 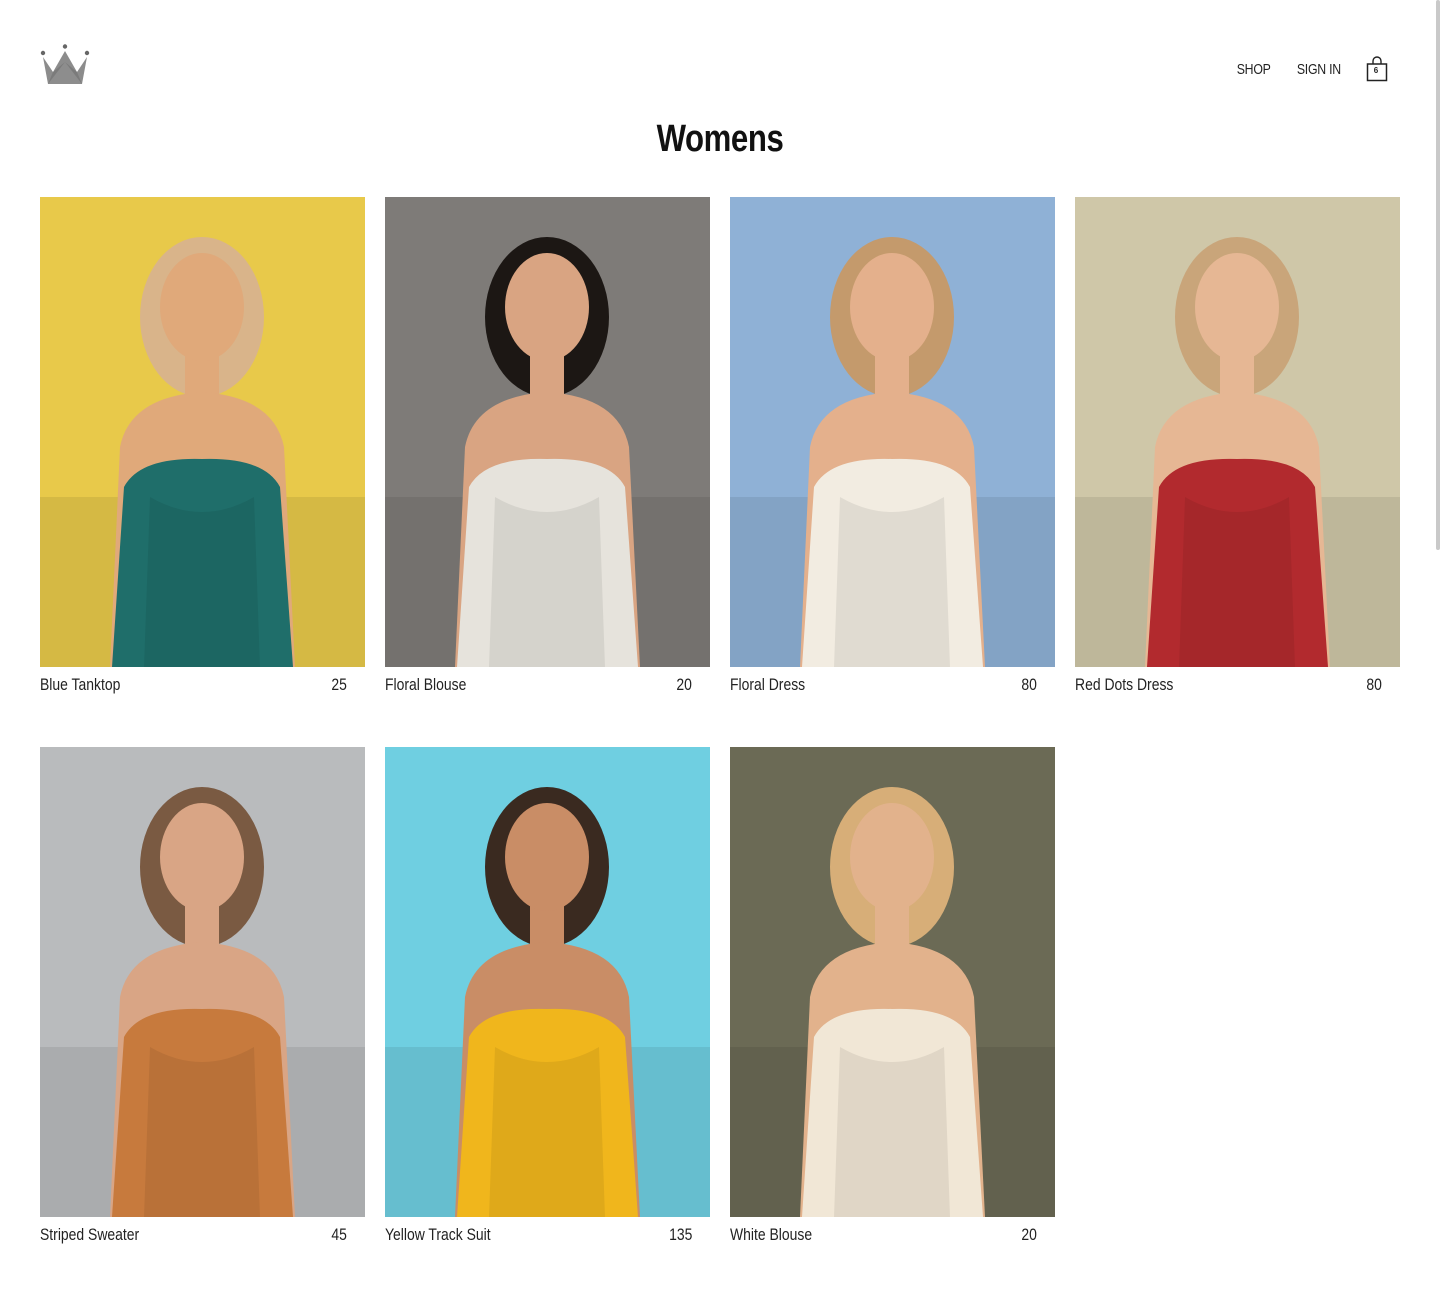 I want to click on product-card: Floral Blouse 20, so click(x=547, y=445).